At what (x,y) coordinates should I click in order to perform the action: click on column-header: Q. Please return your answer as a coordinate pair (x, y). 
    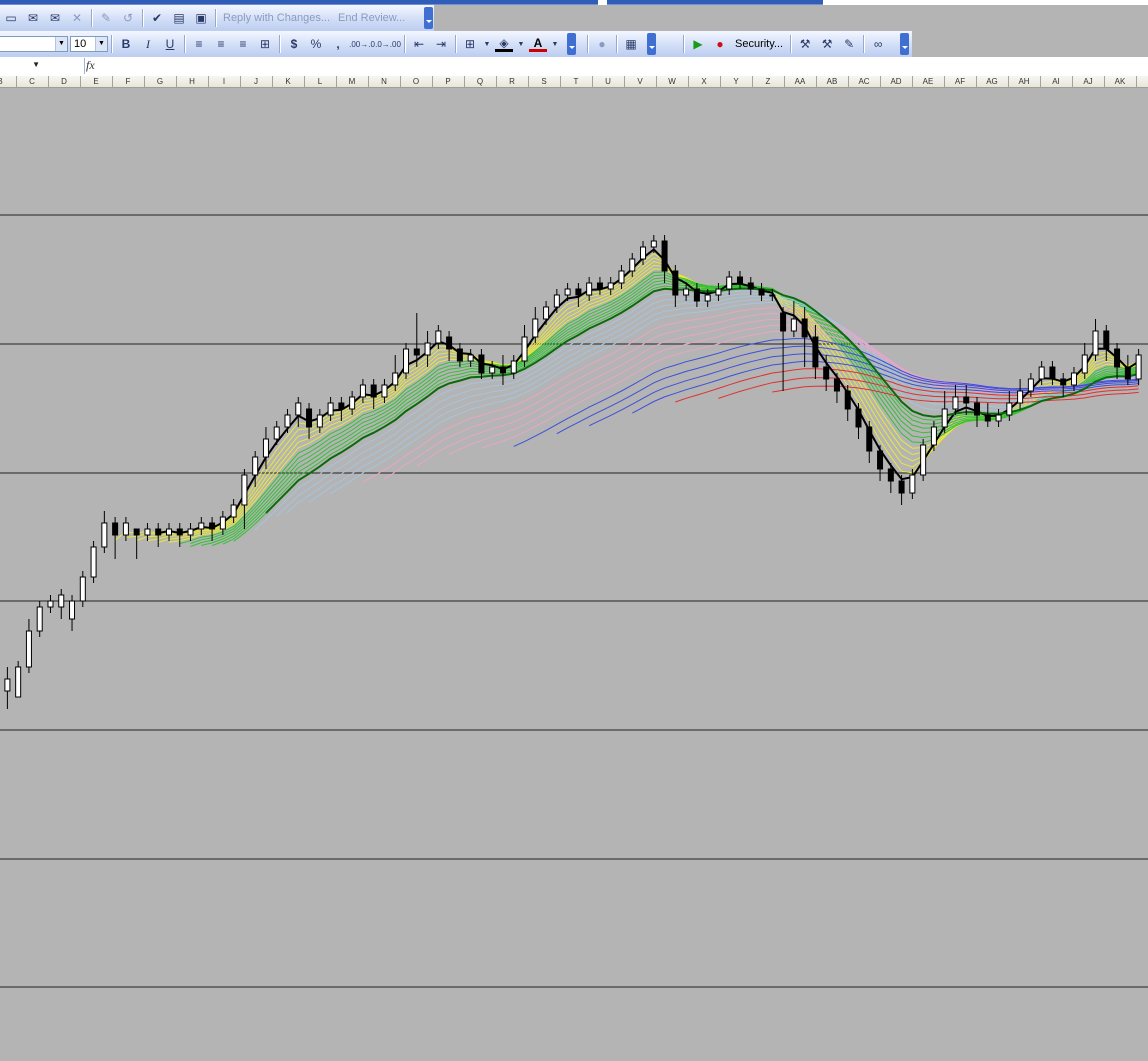
    Looking at the image, I should click on (480, 81).